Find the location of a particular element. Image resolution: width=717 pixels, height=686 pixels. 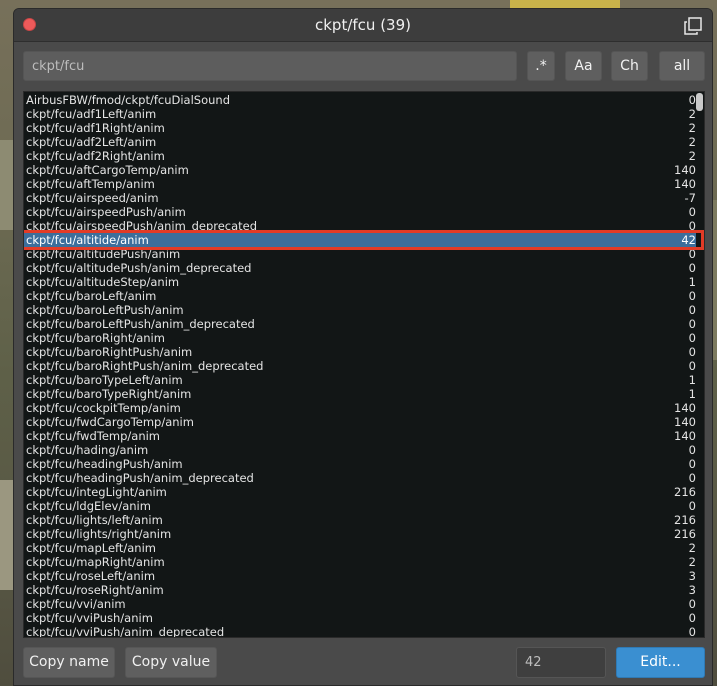

dataref-name: ckpt/fcu/headingPush/anim_deprecated is located at coordinates (140, 478).